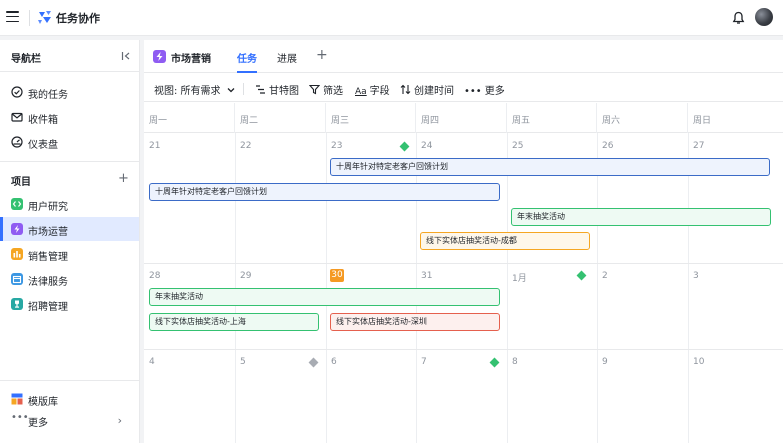 The width and height of the screenshot is (783, 443). What do you see at coordinates (246, 276) in the screenshot?
I see `day-number: 29` at bounding box center [246, 276].